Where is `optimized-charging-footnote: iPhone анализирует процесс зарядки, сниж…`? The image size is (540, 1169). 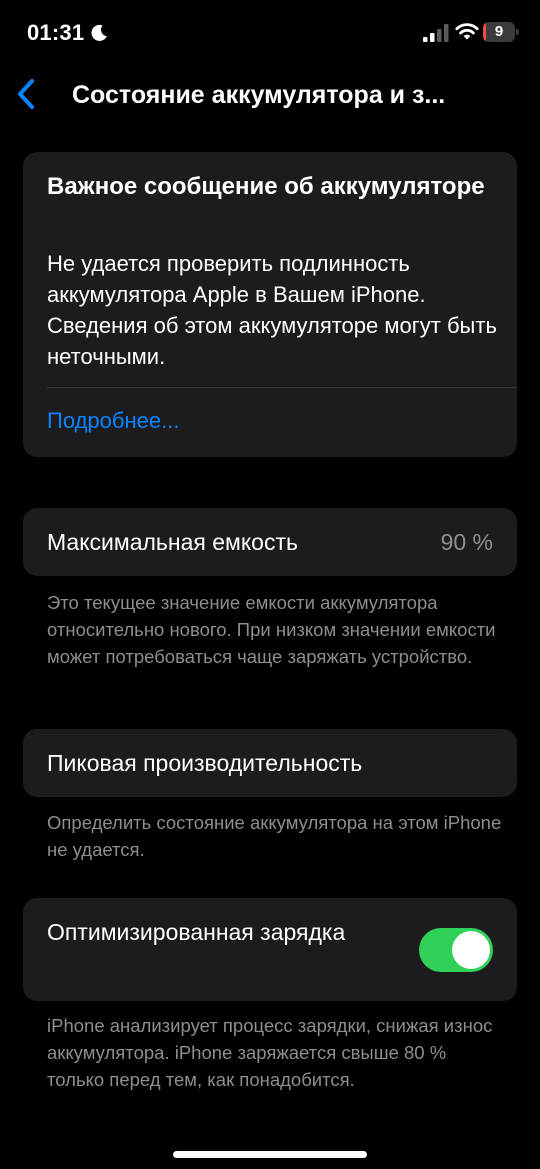
optimized-charging-footnote: iPhone анализирует процесс зарядки, сниж… is located at coordinates (270, 1052).